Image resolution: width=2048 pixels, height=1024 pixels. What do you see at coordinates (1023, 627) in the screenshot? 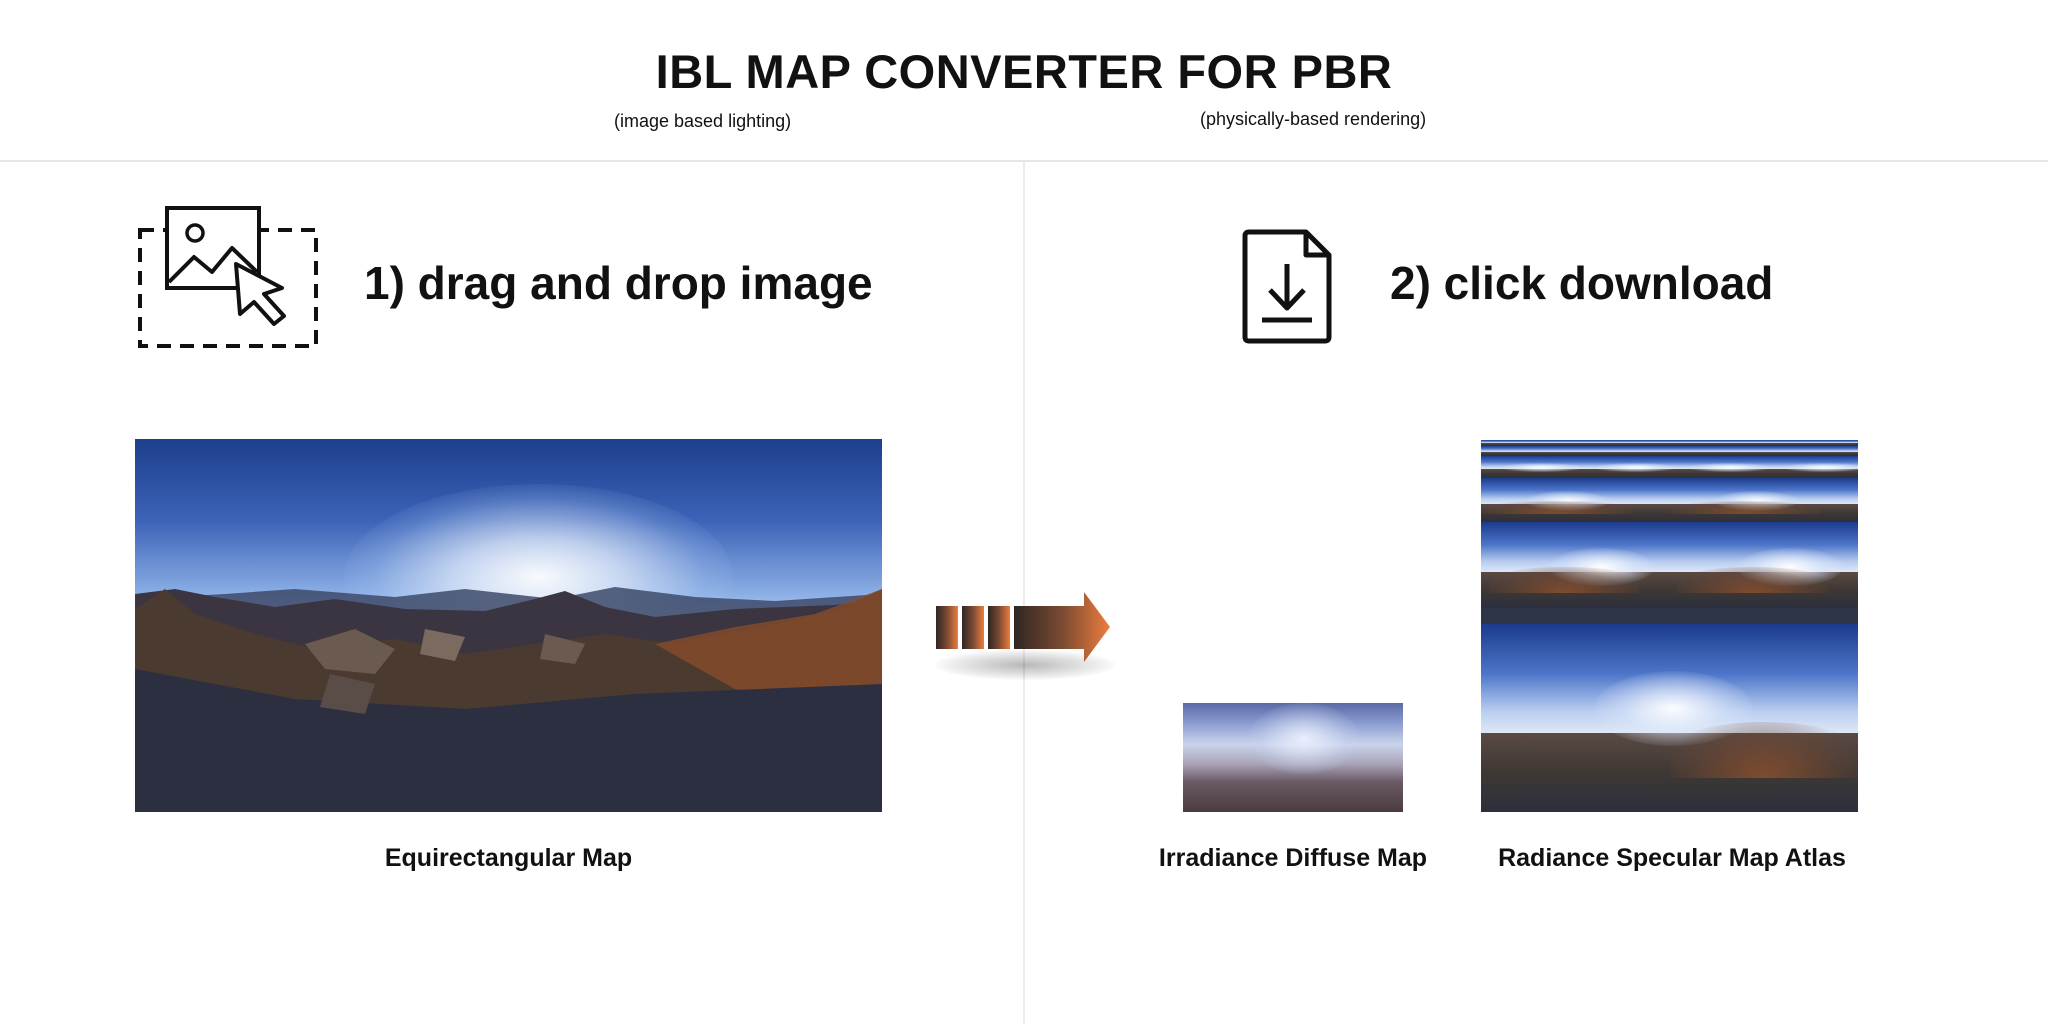
I see `conversion-arrow-icon` at bounding box center [1023, 627].